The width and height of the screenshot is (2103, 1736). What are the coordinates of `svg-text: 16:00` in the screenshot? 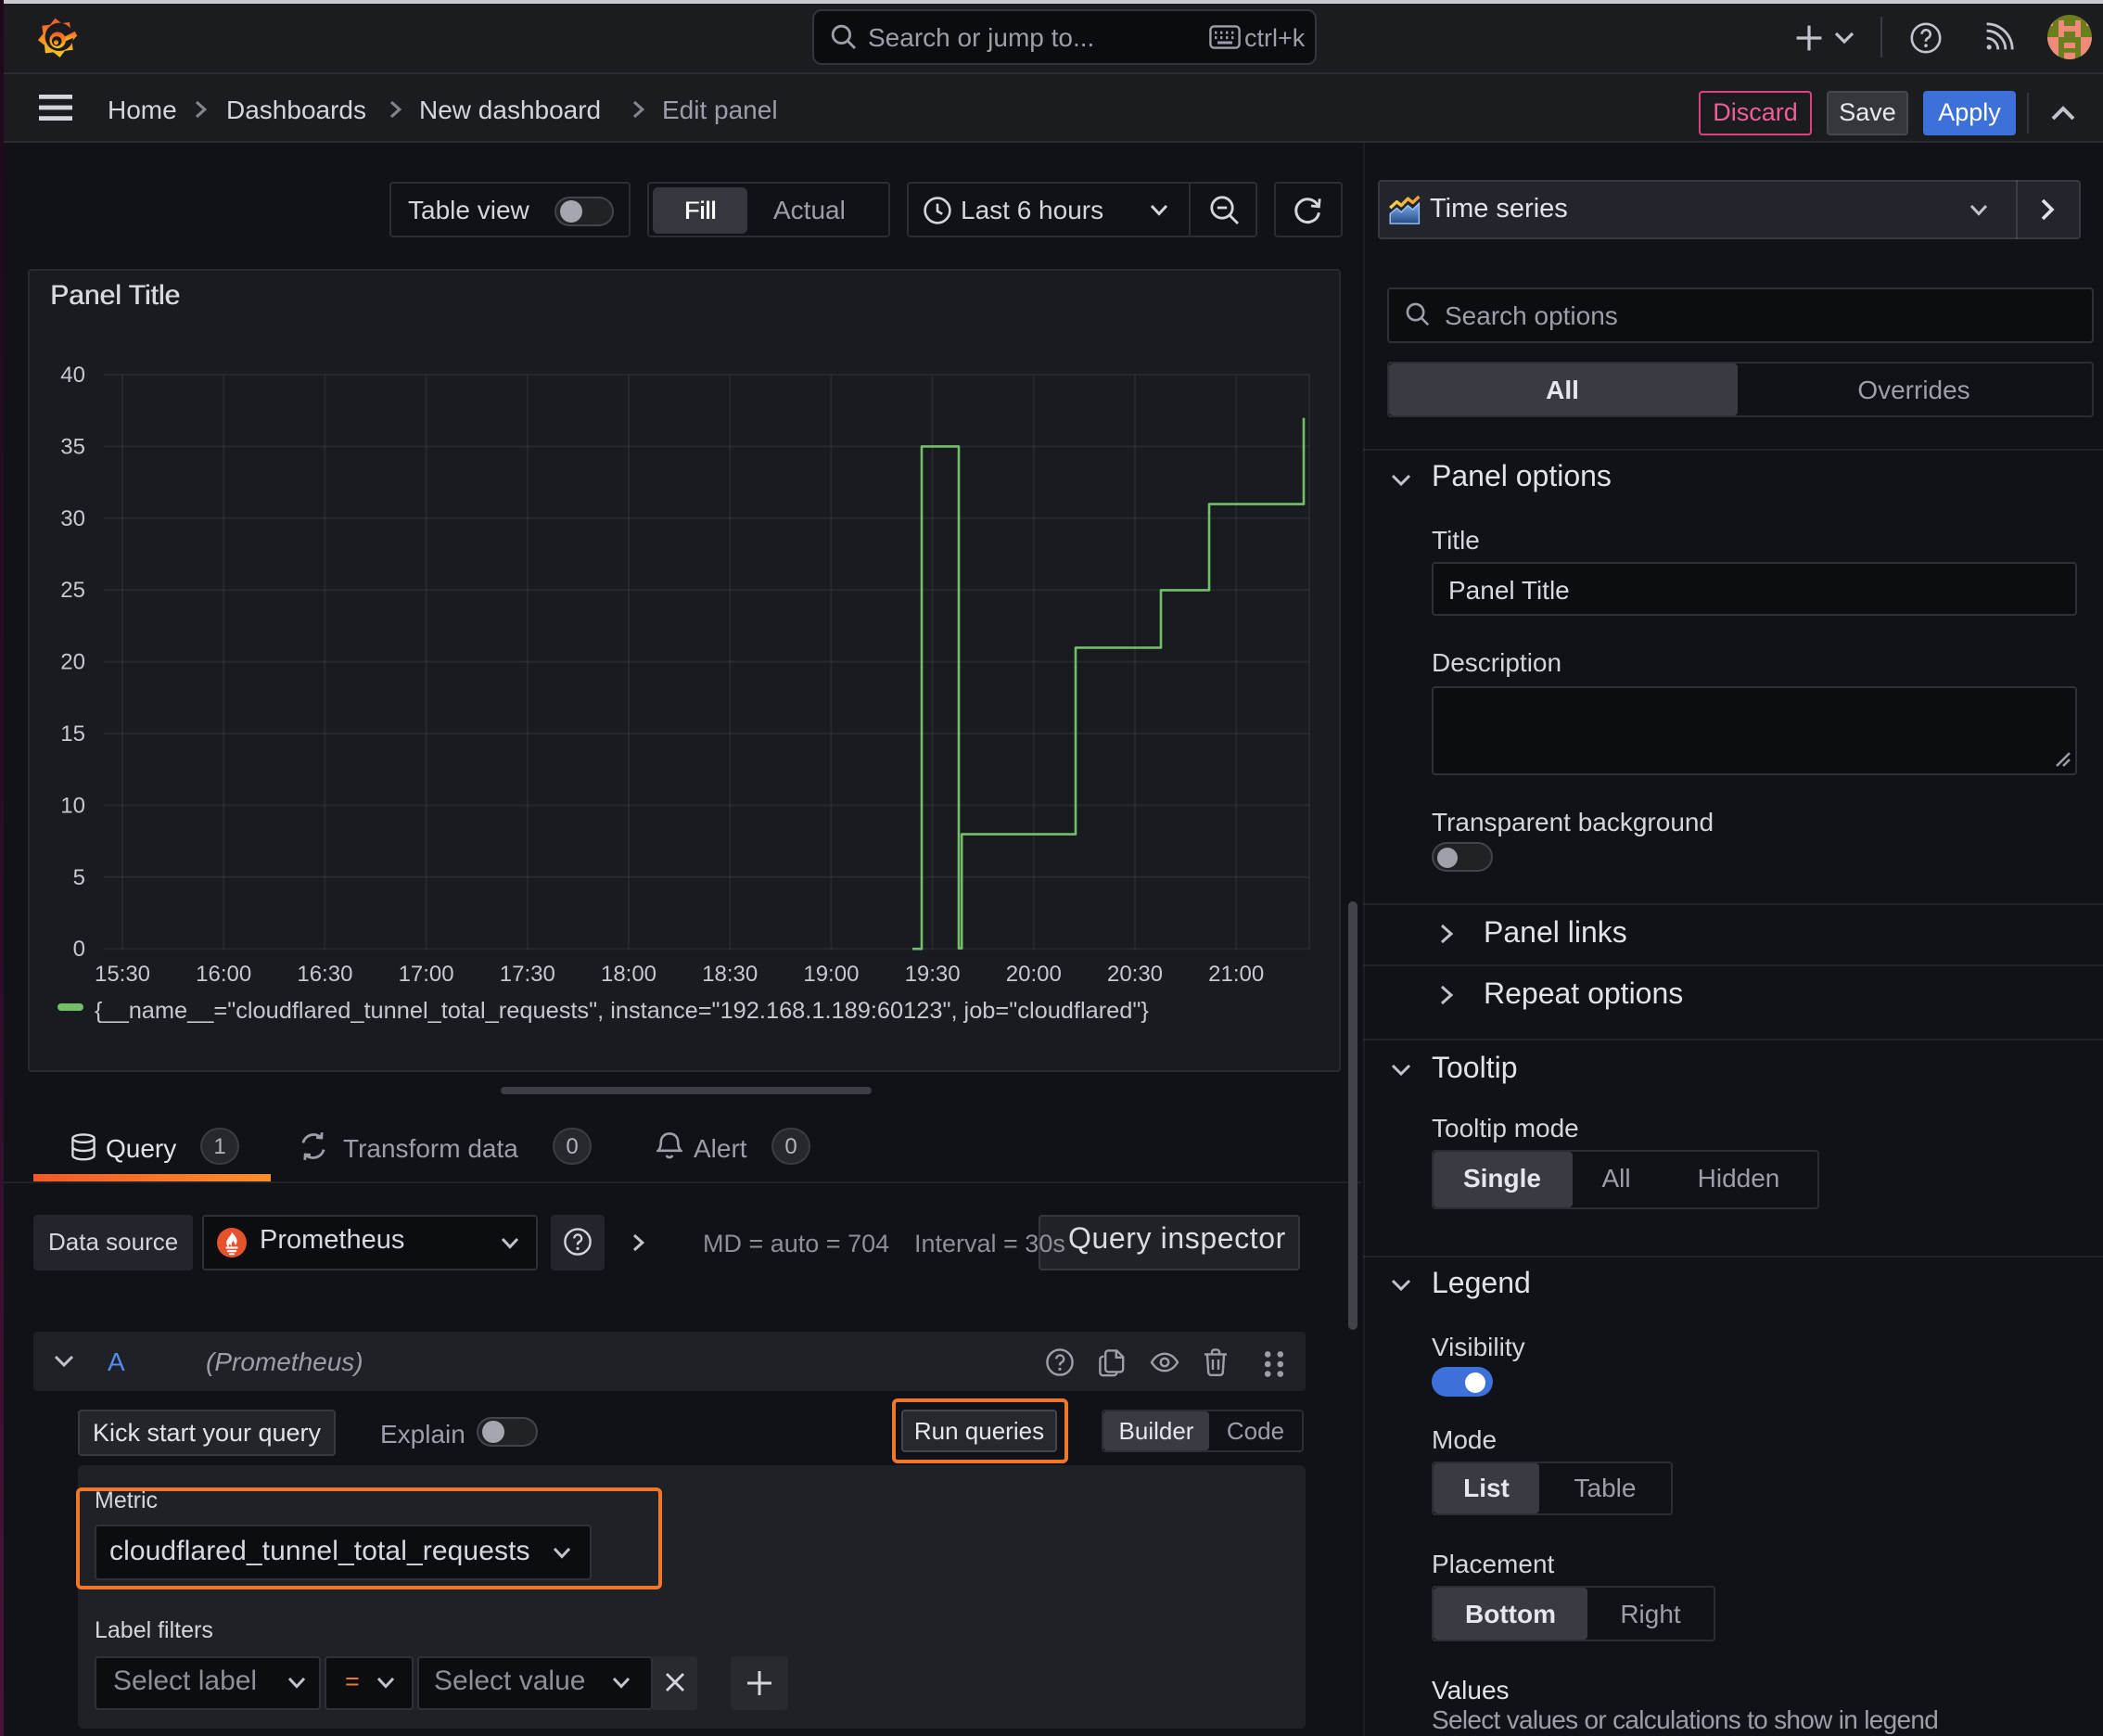 It's located at (223, 974).